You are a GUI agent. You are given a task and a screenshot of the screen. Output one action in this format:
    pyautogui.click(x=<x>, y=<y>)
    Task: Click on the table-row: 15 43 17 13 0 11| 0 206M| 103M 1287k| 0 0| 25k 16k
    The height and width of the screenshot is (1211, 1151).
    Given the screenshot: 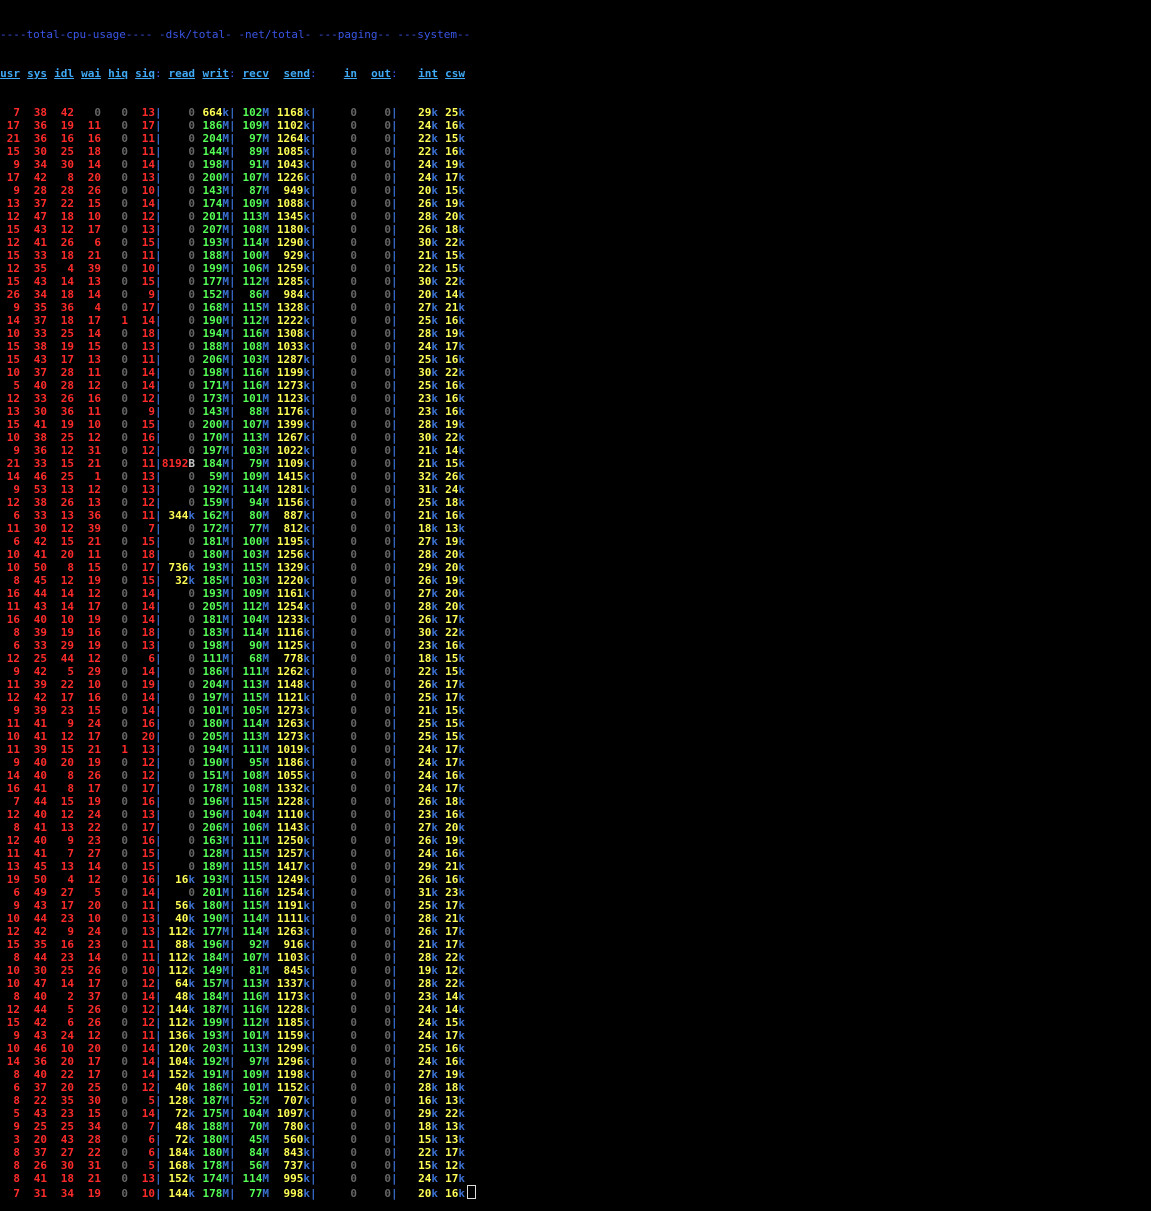 What is the action you would take?
    pyautogui.click(x=238, y=359)
    